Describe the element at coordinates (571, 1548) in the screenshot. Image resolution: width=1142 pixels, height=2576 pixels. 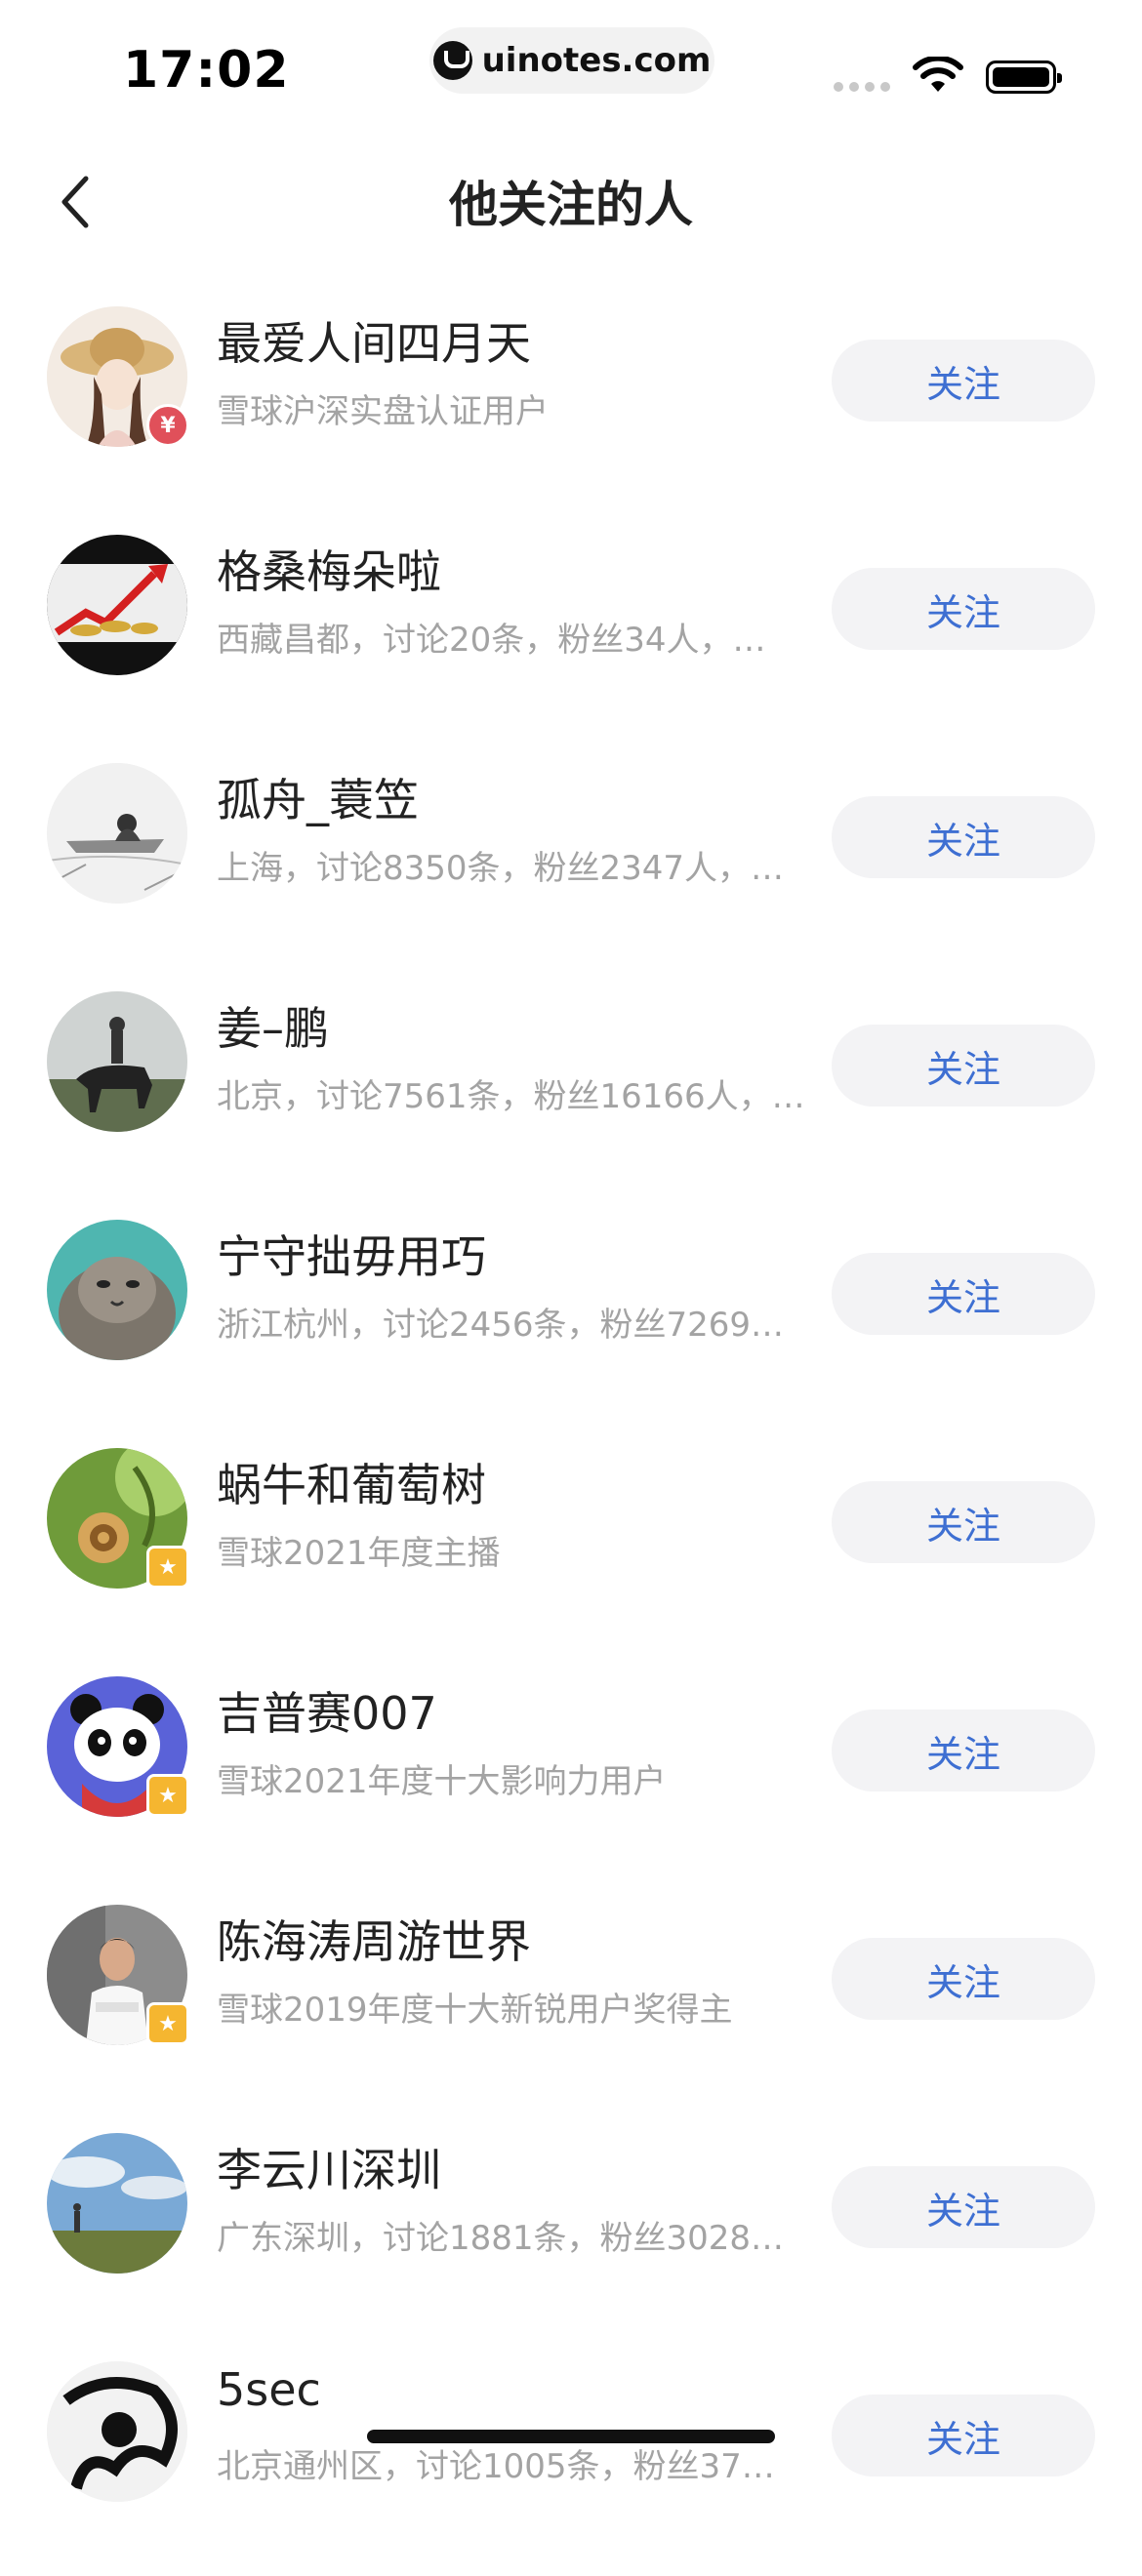
I see `list-item: ★ 蜗牛和葡萄树 雪球2021年度主播 关注` at that location.